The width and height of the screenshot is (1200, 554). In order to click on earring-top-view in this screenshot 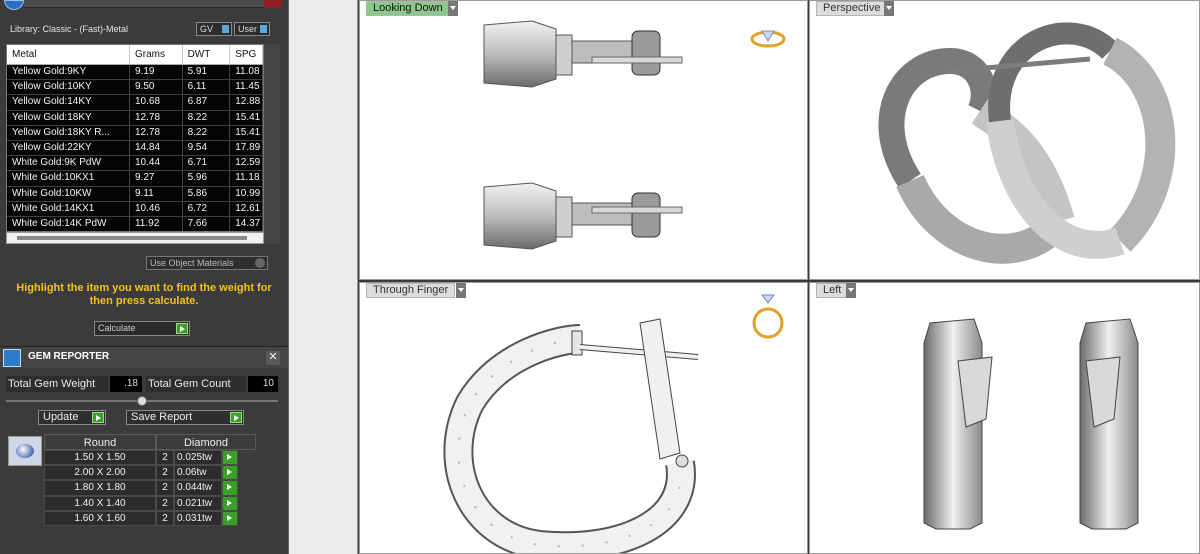, I will do `click(634, 135)`.